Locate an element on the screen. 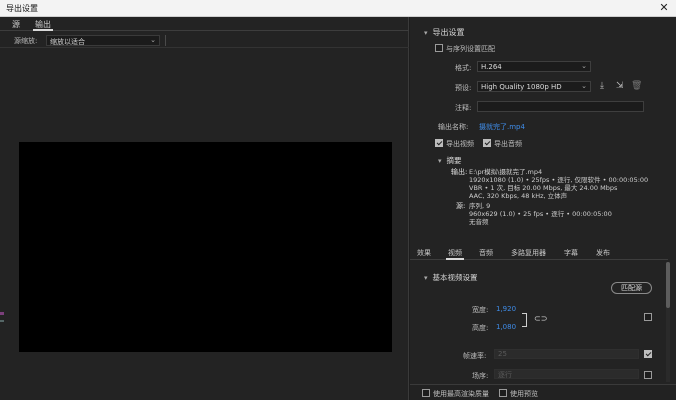 This screenshot has width=676, height=400. source-scaling-label: 源缩放: is located at coordinates (26, 41).